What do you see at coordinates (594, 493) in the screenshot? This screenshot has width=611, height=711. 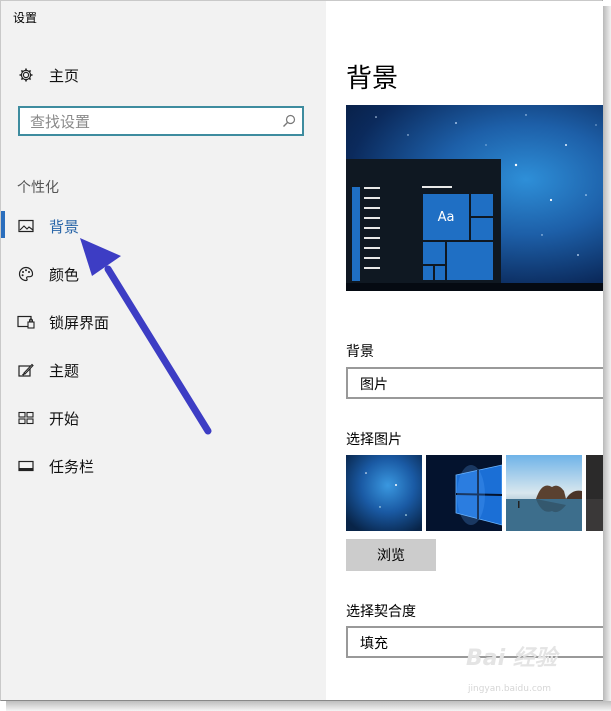 I see `thumbnail-dark-partial` at bounding box center [594, 493].